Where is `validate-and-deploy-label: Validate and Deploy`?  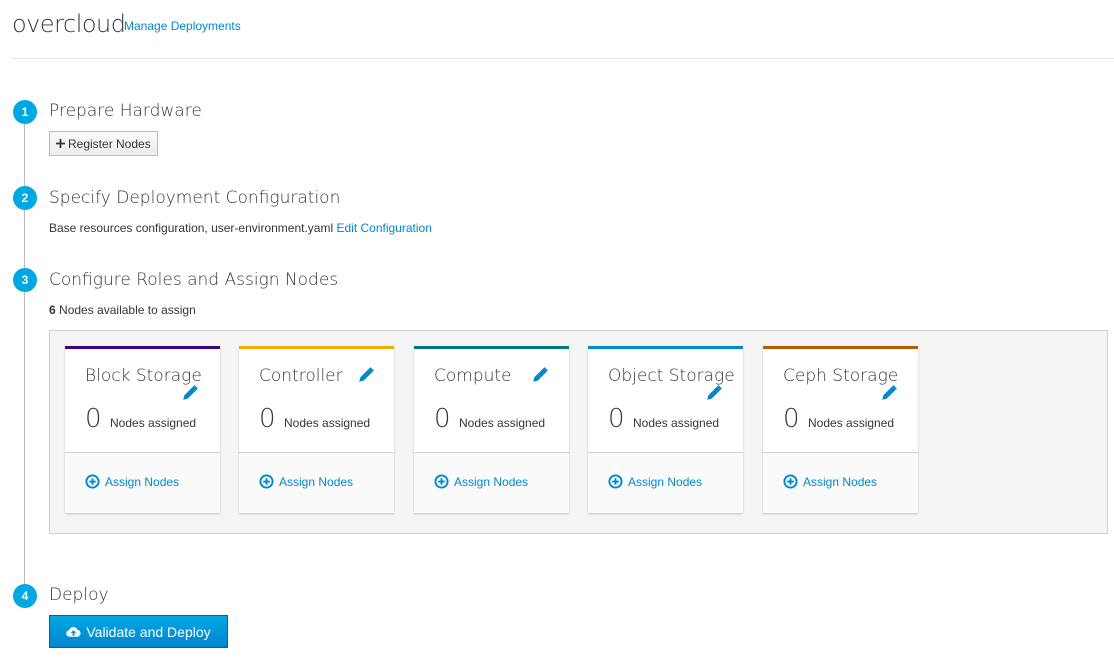 validate-and-deploy-label: Validate and Deploy is located at coordinates (148, 631).